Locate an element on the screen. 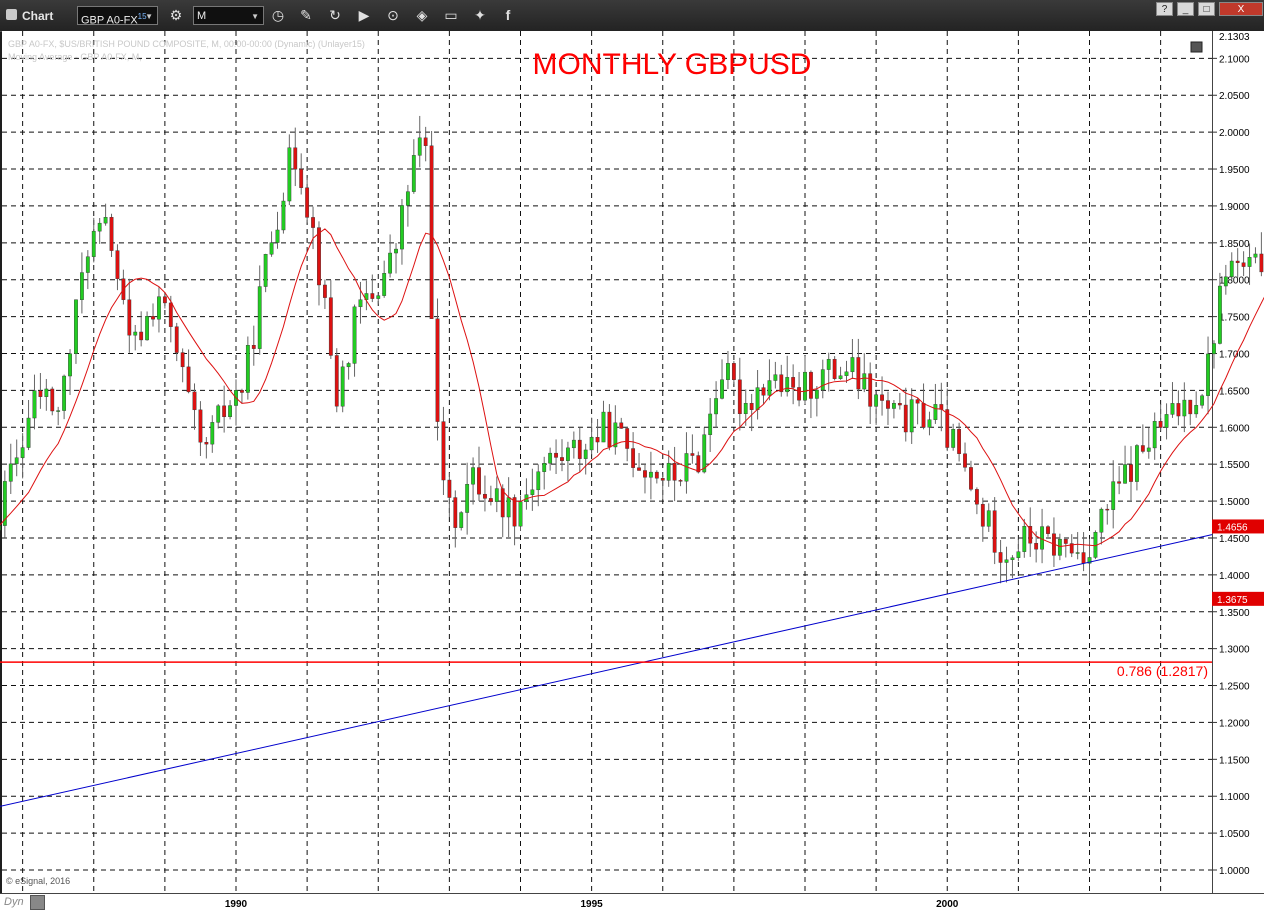 The height and width of the screenshot is (915, 1264). y-tick-label: 1.7500 is located at coordinates (1234, 318).